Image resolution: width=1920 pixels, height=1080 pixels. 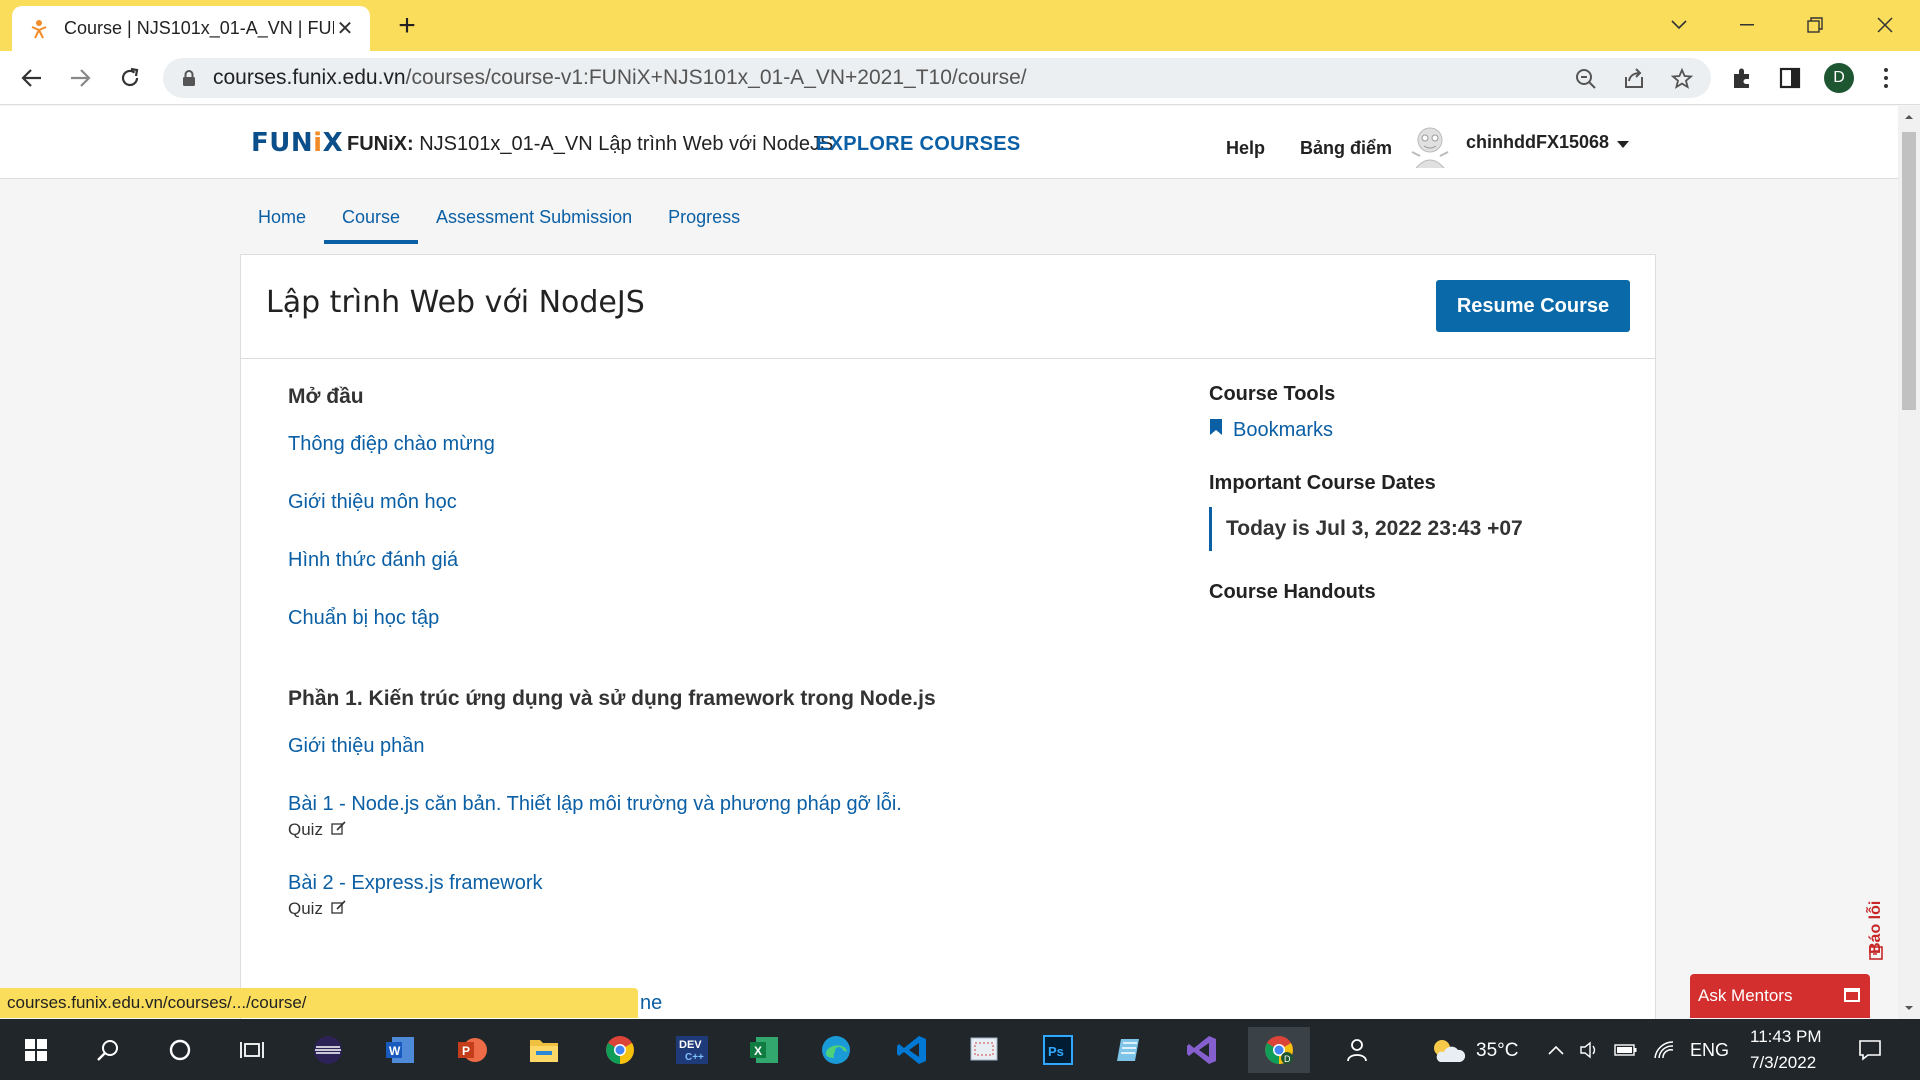 What do you see at coordinates (1664, 1050) in the screenshot?
I see `wifi-icon` at bounding box center [1664, 1050].